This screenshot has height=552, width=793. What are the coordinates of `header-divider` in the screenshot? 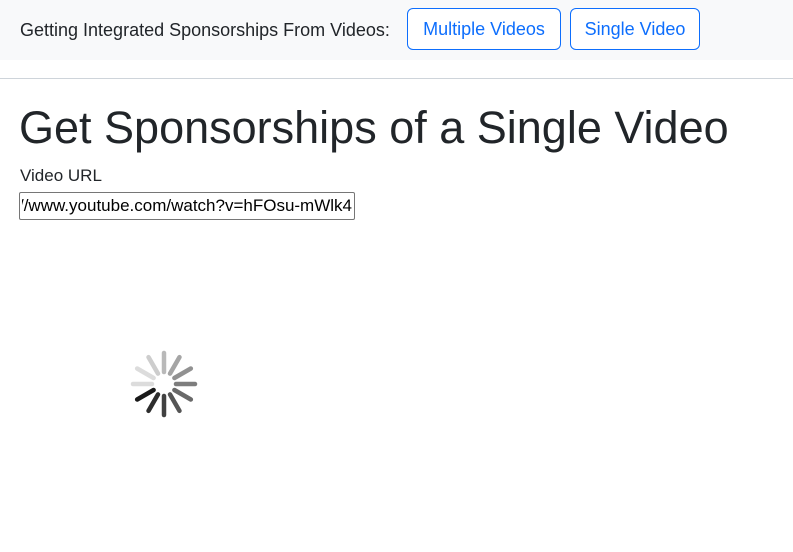 It's located at (396, 78).